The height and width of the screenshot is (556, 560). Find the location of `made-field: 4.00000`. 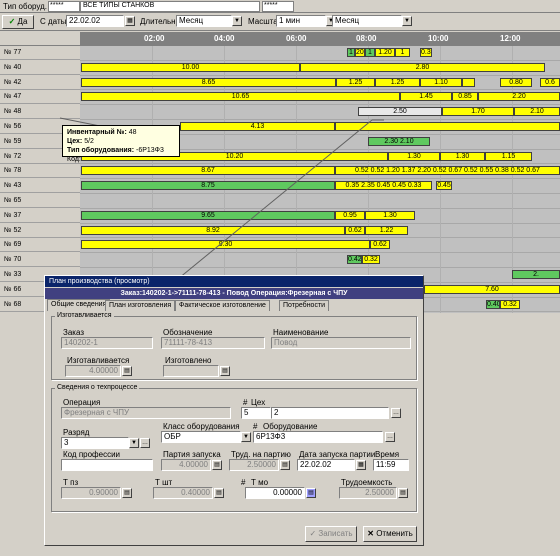

made-field: 4.00000 is located at coordinates (93, 371).